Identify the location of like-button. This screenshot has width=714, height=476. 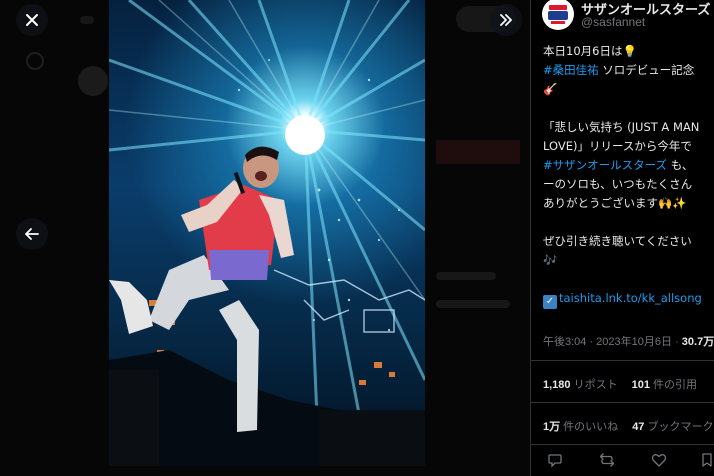
(661, 462).